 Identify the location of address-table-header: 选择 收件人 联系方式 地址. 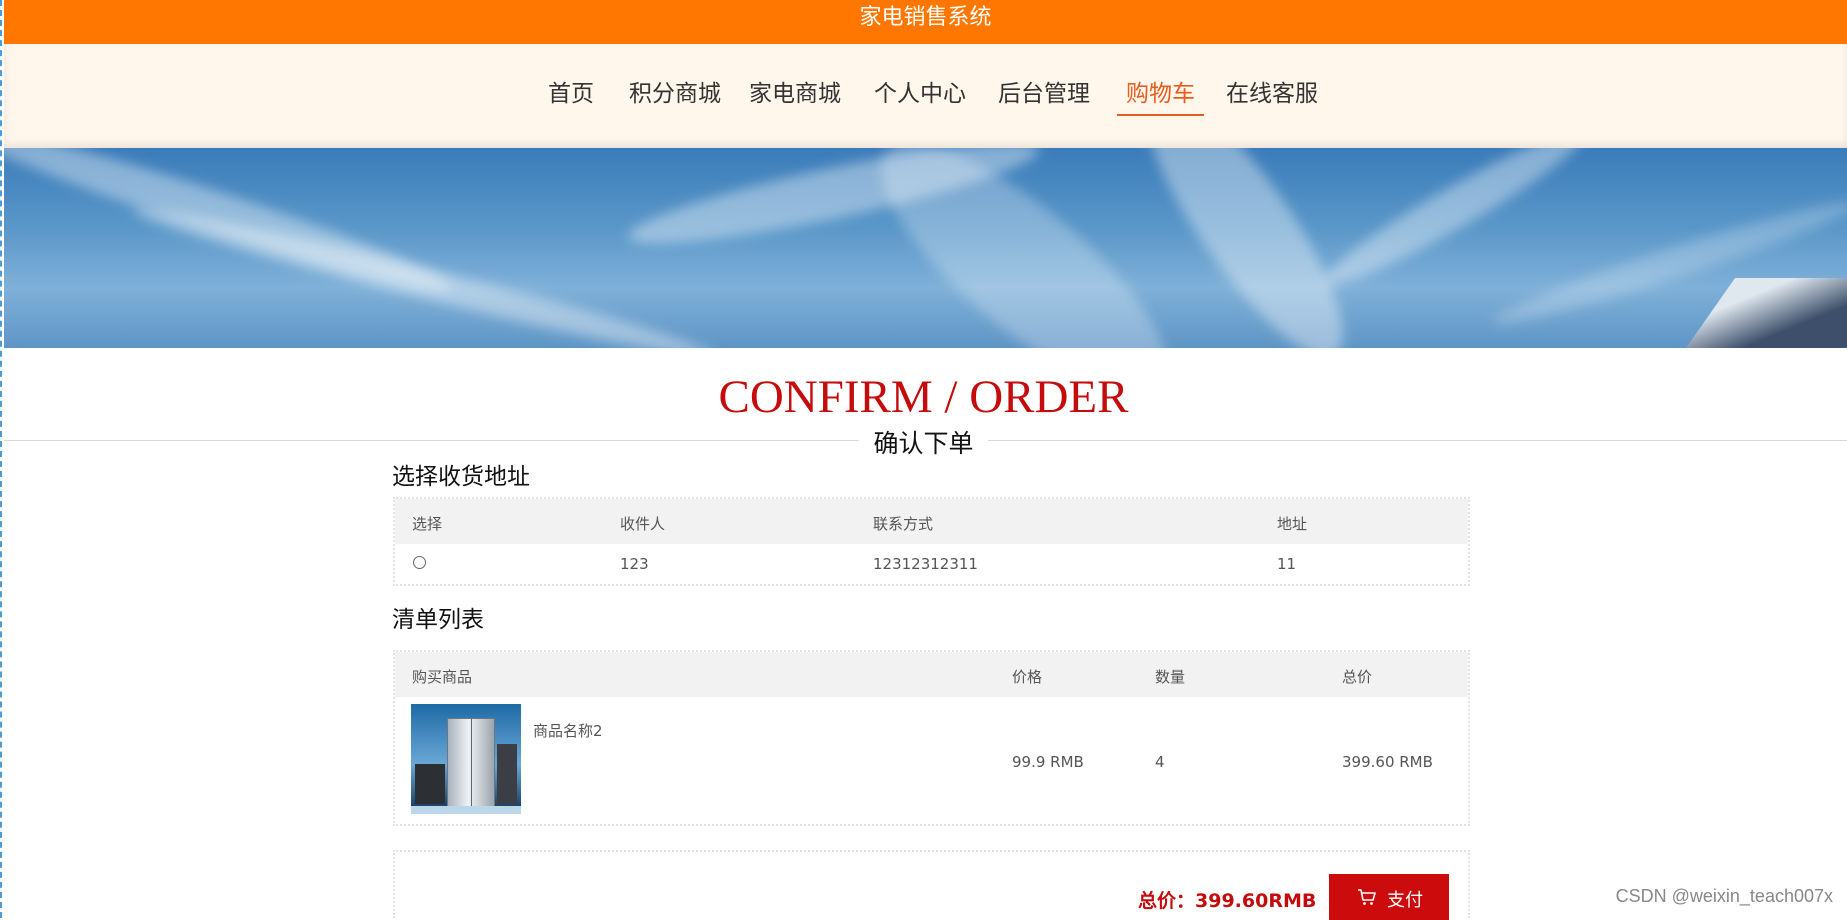
(931, 521).